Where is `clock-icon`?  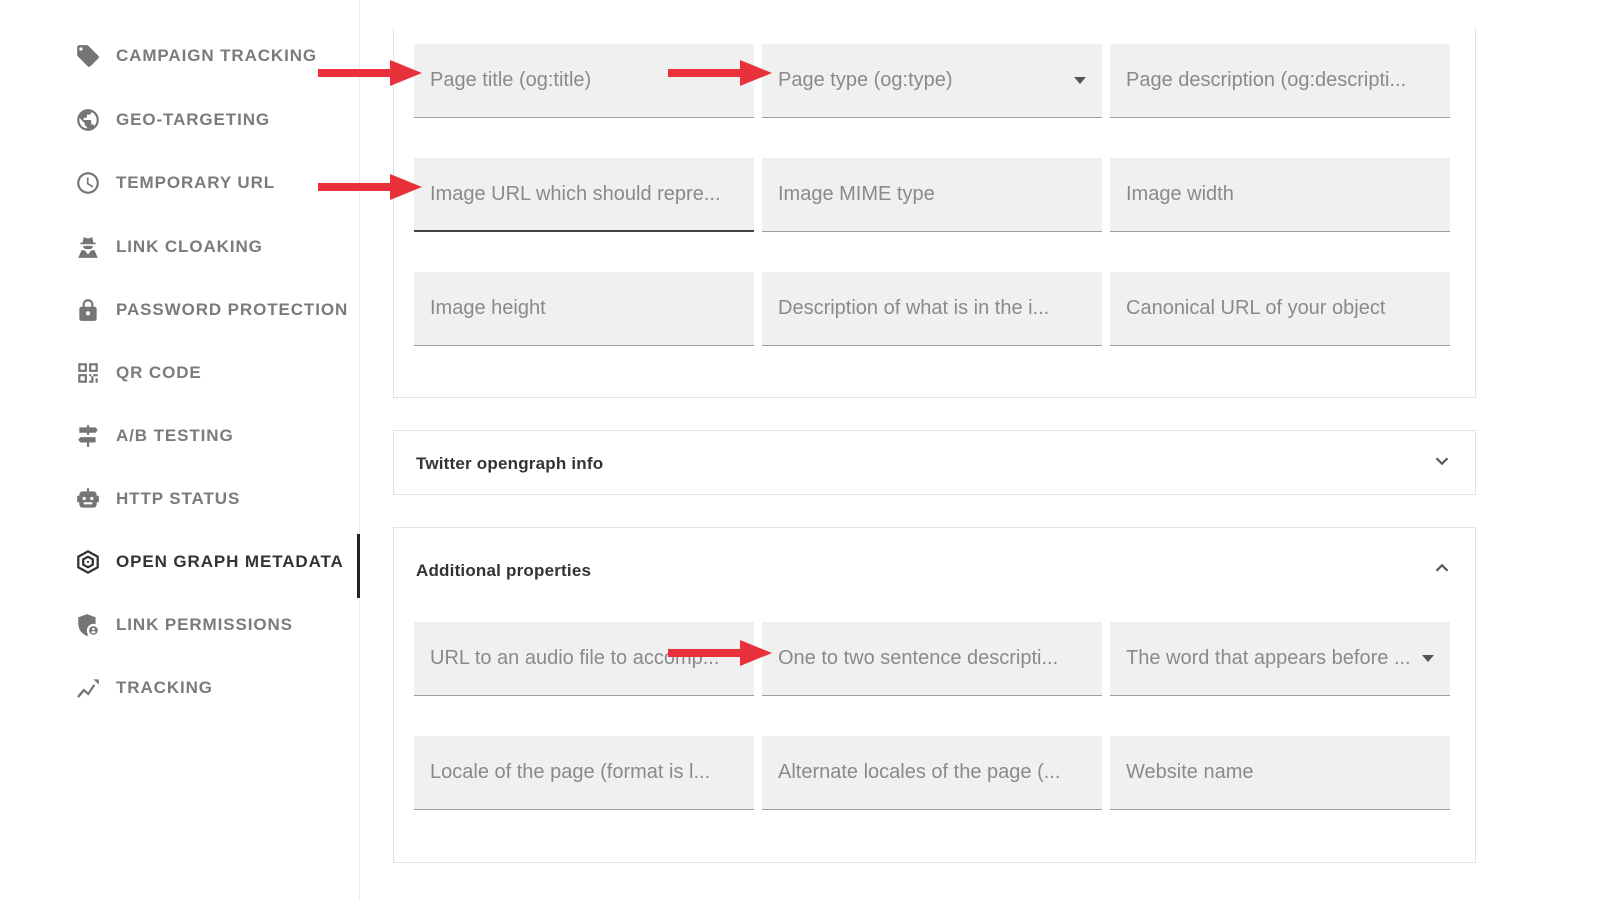 clock-icon is located at coordinates (88, 183).